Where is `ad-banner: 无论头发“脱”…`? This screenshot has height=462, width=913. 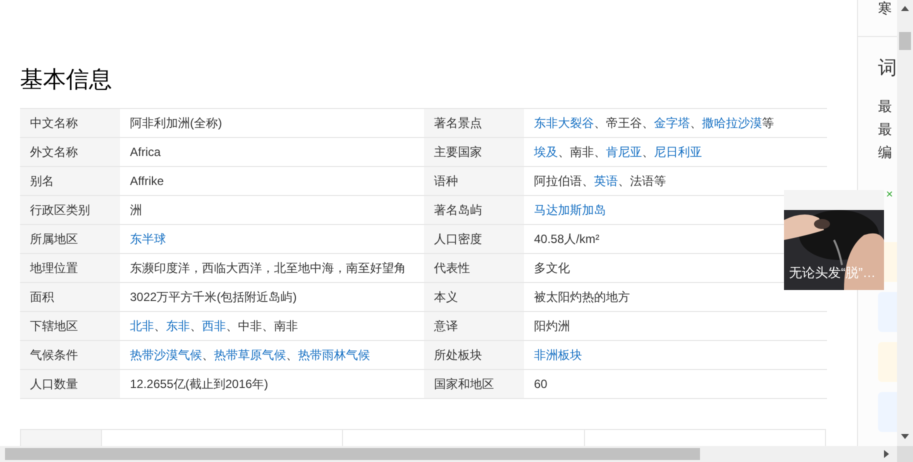 ad-banner: 无论头发“脱”… is located at coordinates (834, 240).